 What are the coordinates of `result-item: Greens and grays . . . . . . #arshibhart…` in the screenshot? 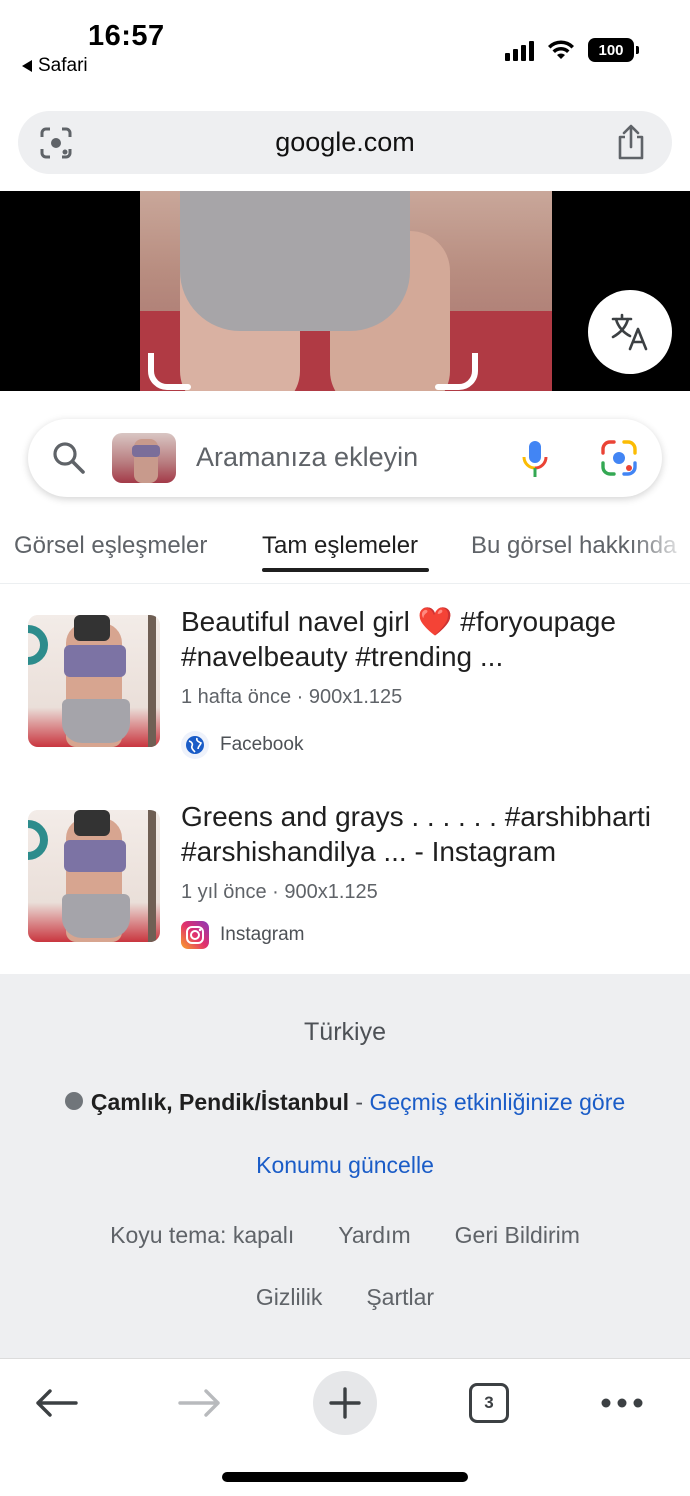 It's located at (345, 890).